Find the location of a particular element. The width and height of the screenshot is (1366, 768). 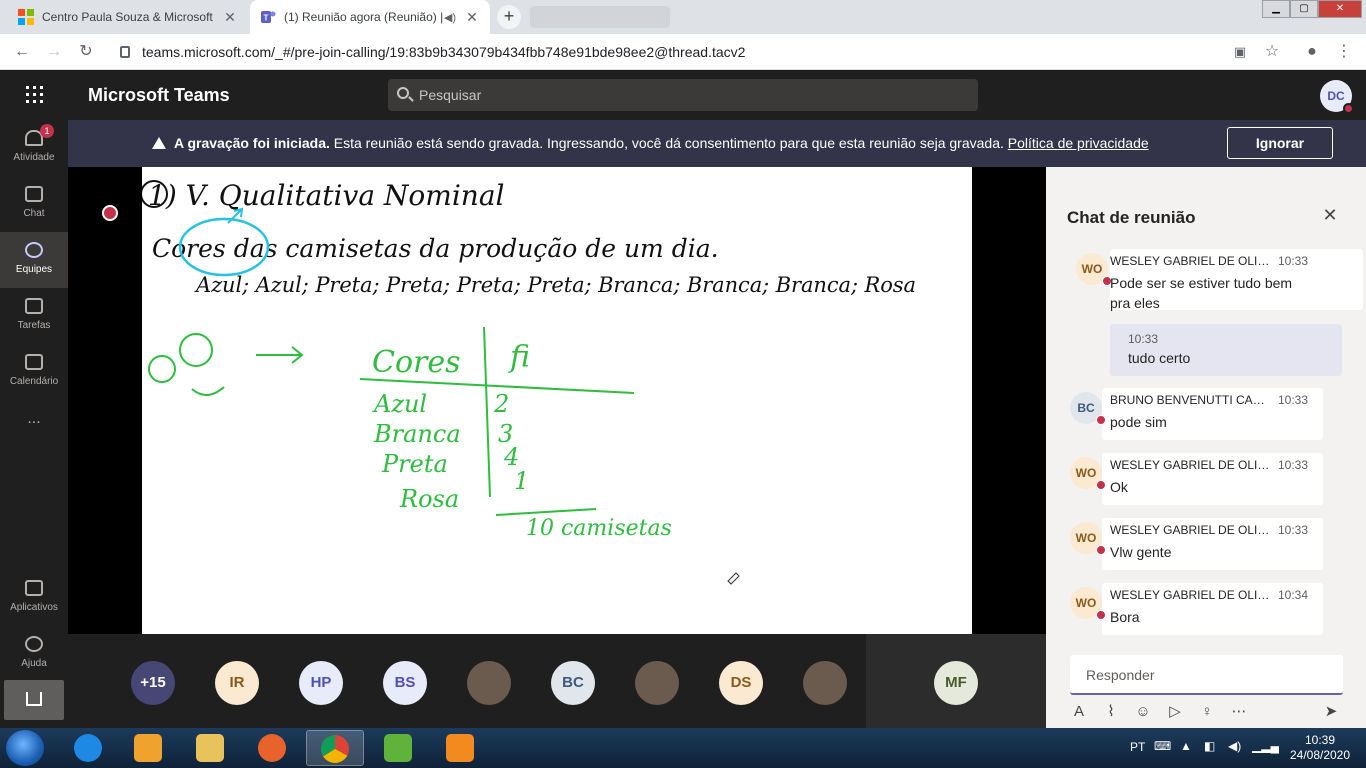

new-tab-button: + is located at coordinates (509, 17).